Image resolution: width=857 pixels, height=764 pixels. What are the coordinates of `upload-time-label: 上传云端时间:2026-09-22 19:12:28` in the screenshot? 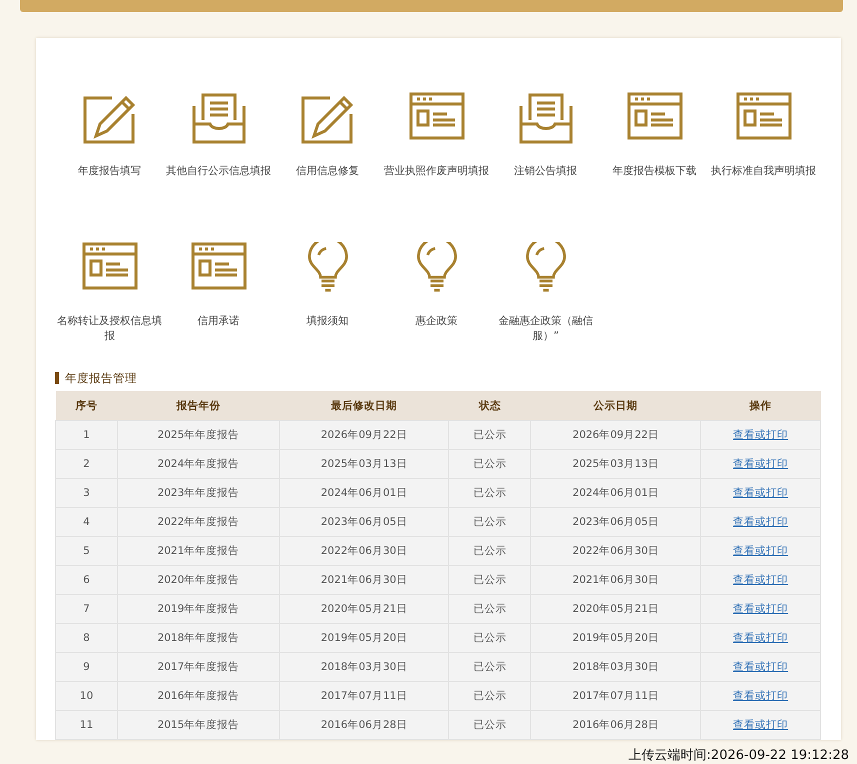 It's located at (739, 755).